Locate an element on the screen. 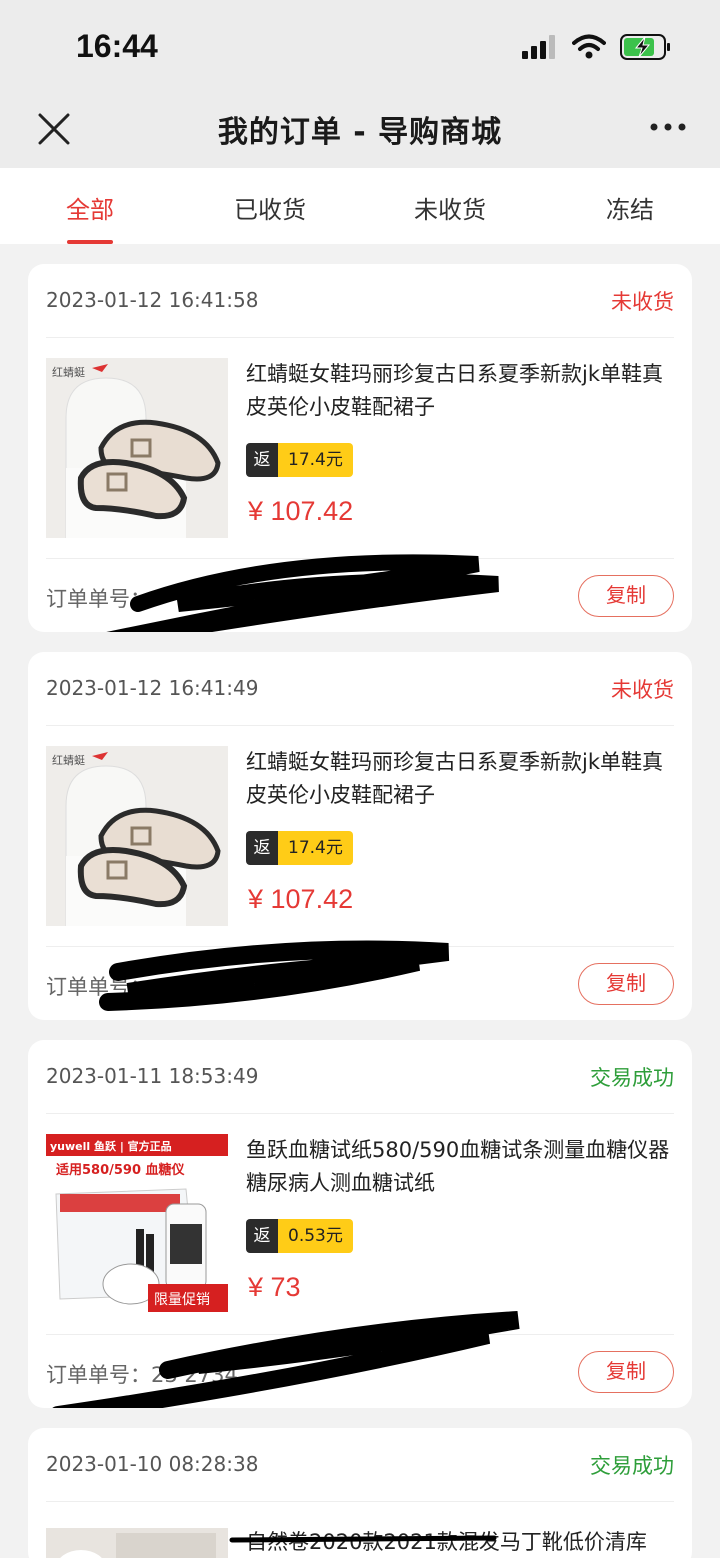 The width and height of the screenshot is (720, 1558). tab-all: 全部 is located at coordinates (90, 206).